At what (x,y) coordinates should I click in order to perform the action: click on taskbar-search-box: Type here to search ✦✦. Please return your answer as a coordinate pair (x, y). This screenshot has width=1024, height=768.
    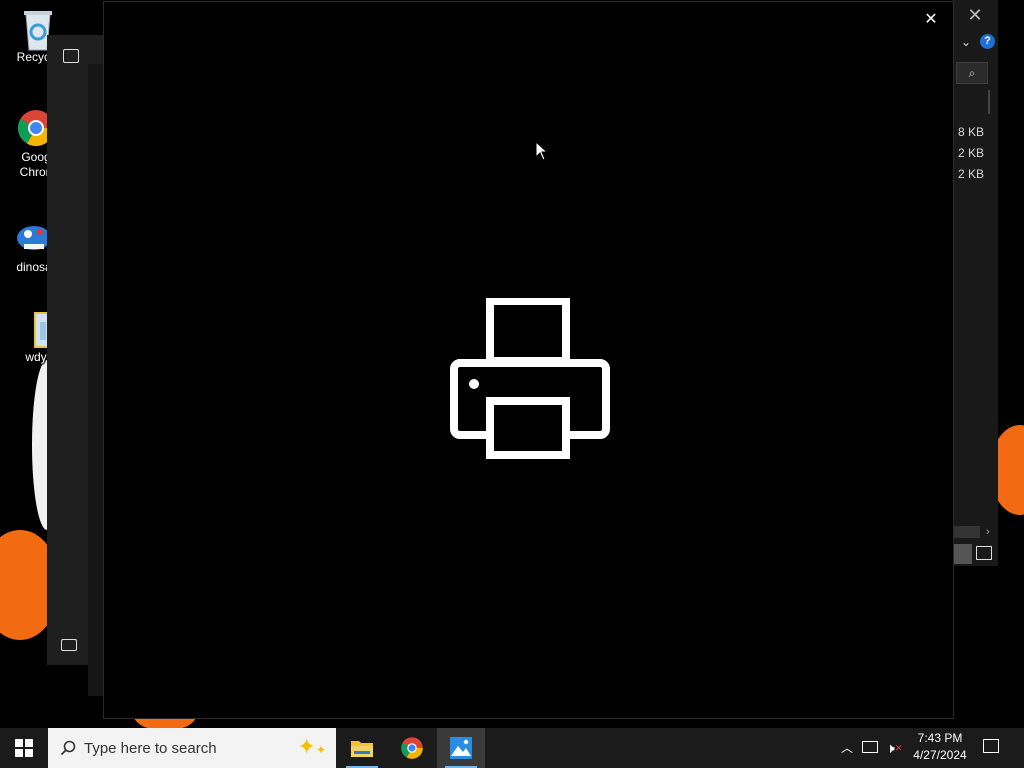
    Looking at the image, I should click on (192, 748).